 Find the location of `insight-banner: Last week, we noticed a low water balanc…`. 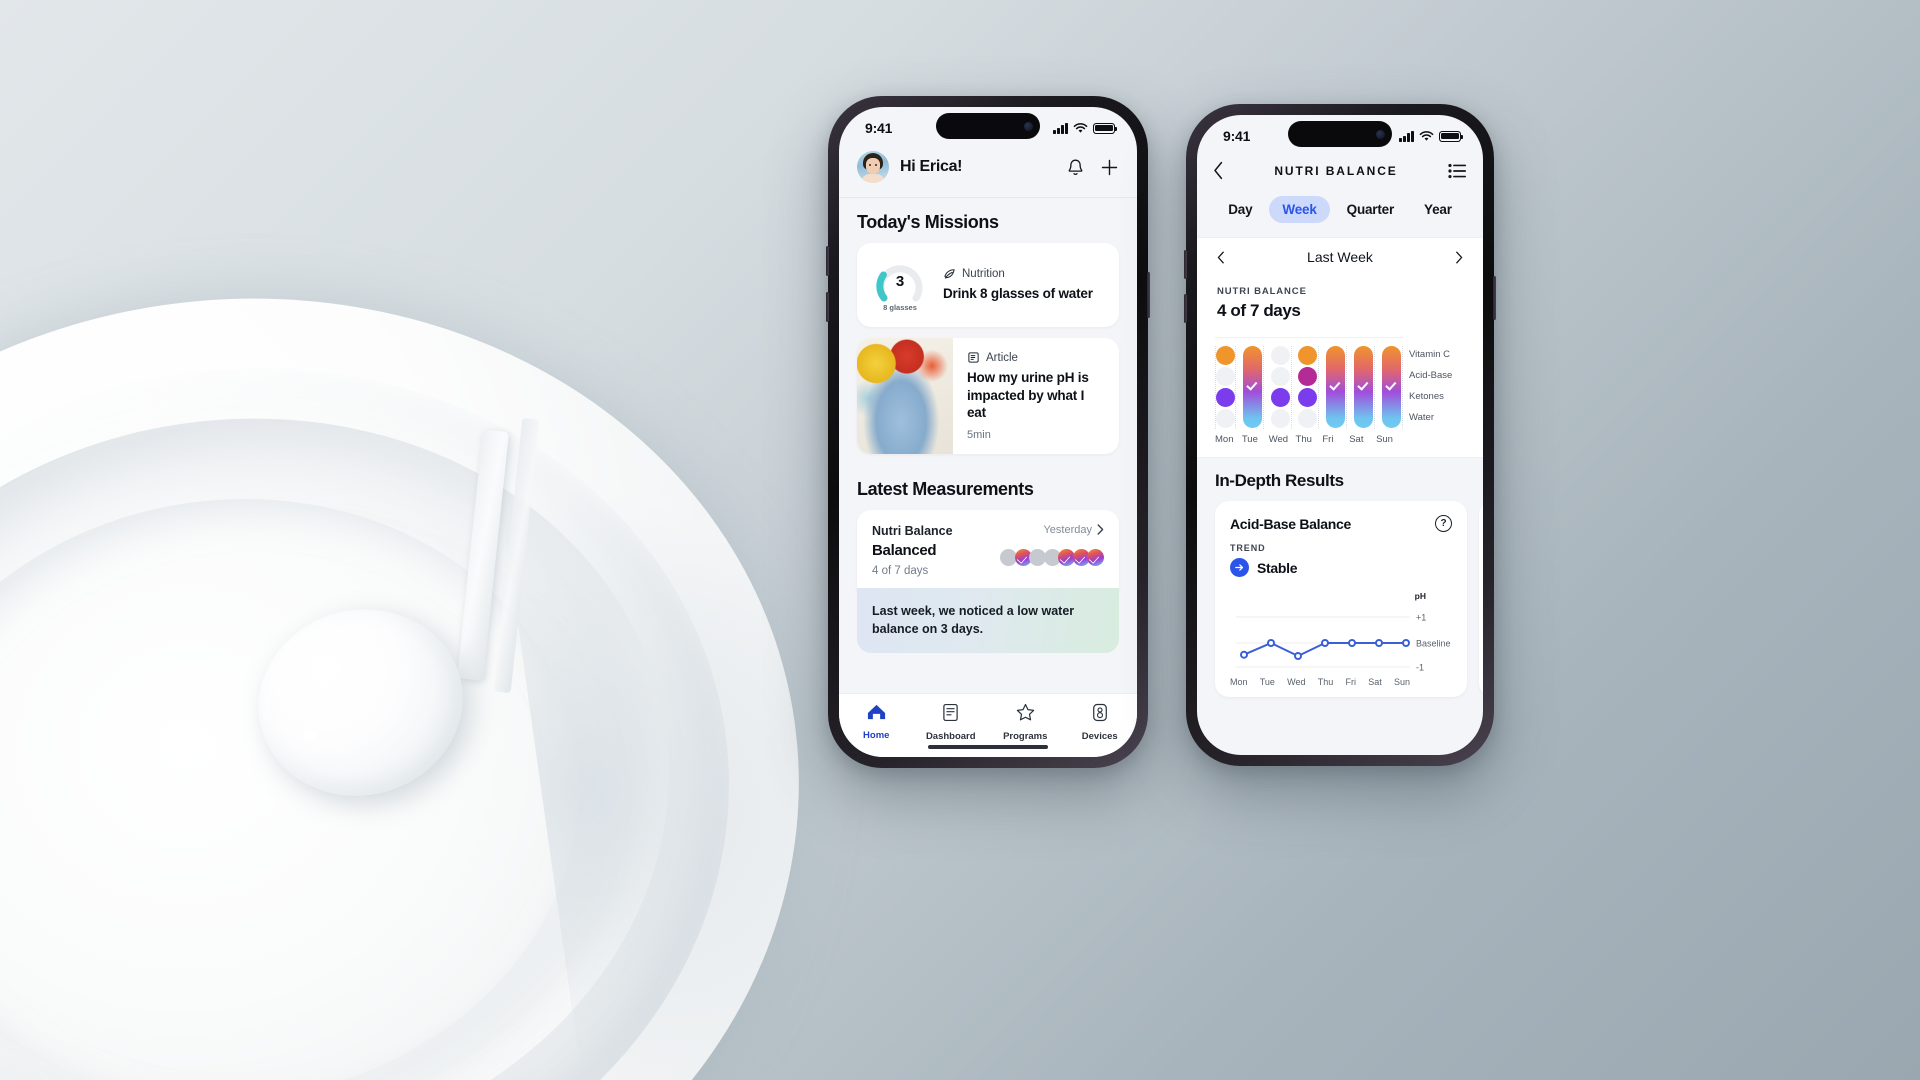

insight-banner: Last week, we noticed a low water balanc… is located at coordinates (988, 620).